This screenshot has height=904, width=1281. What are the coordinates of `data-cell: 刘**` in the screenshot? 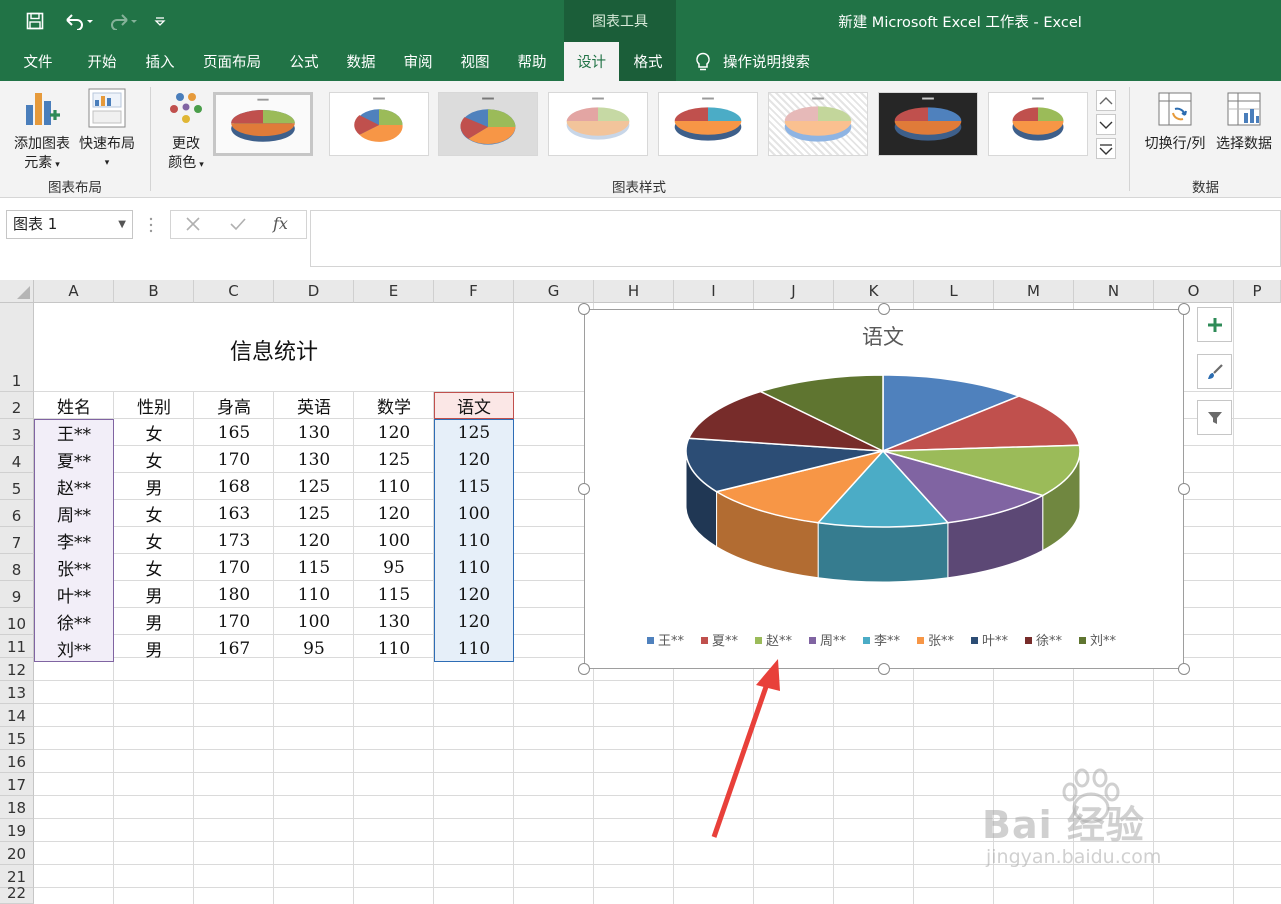 It's located at (74, 648).